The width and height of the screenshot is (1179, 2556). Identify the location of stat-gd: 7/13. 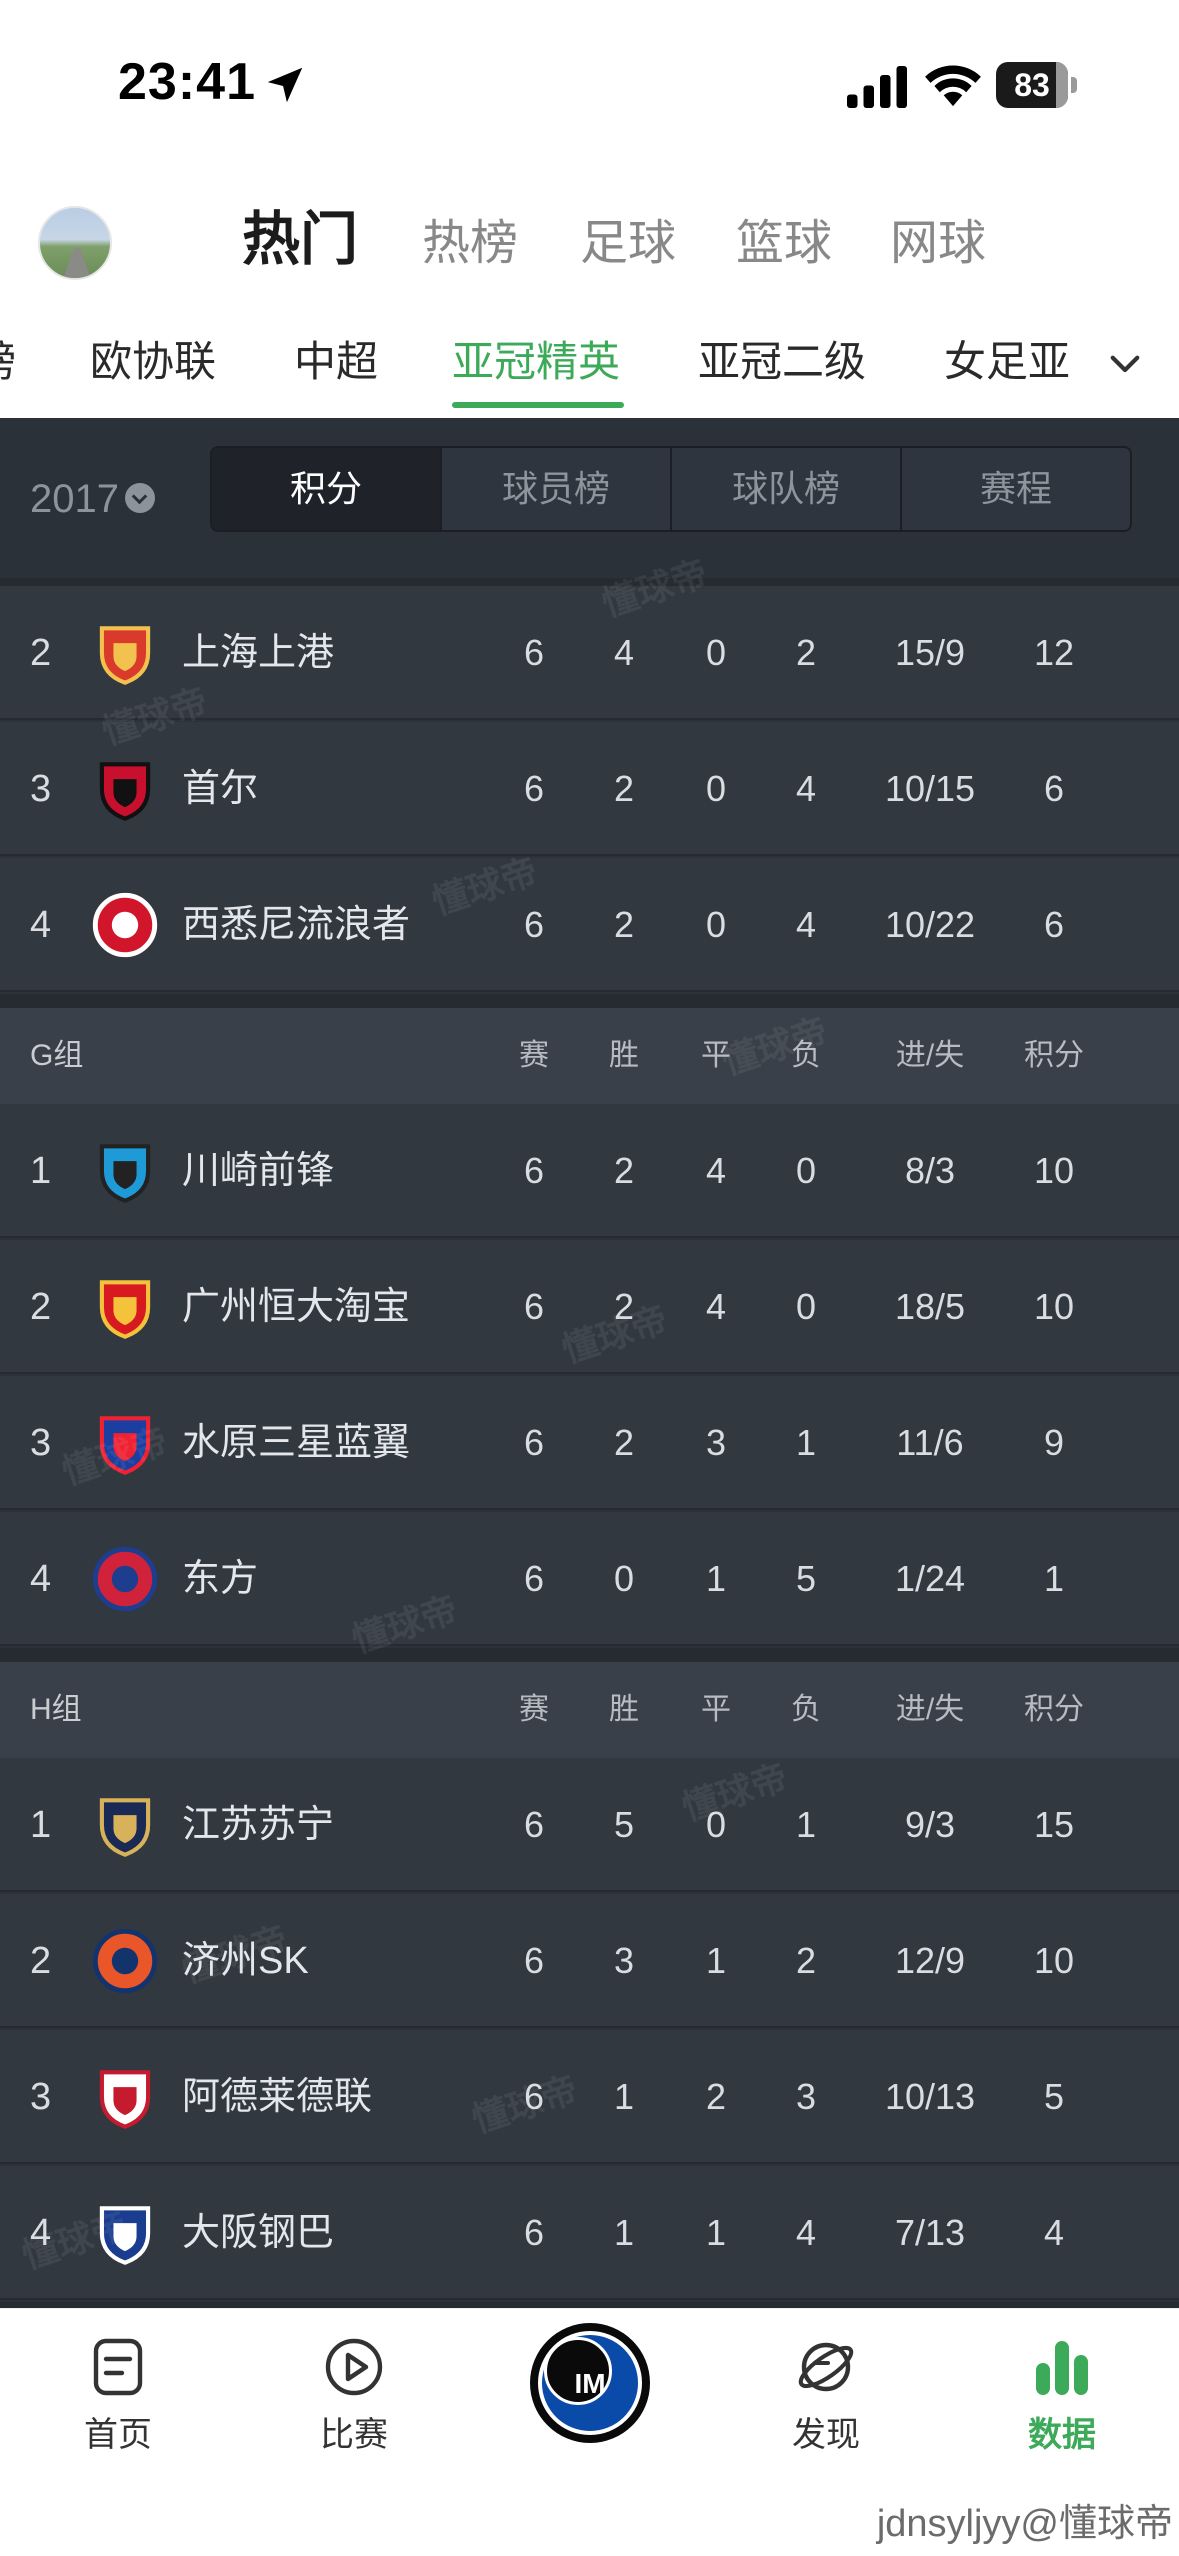
(930, 2232).